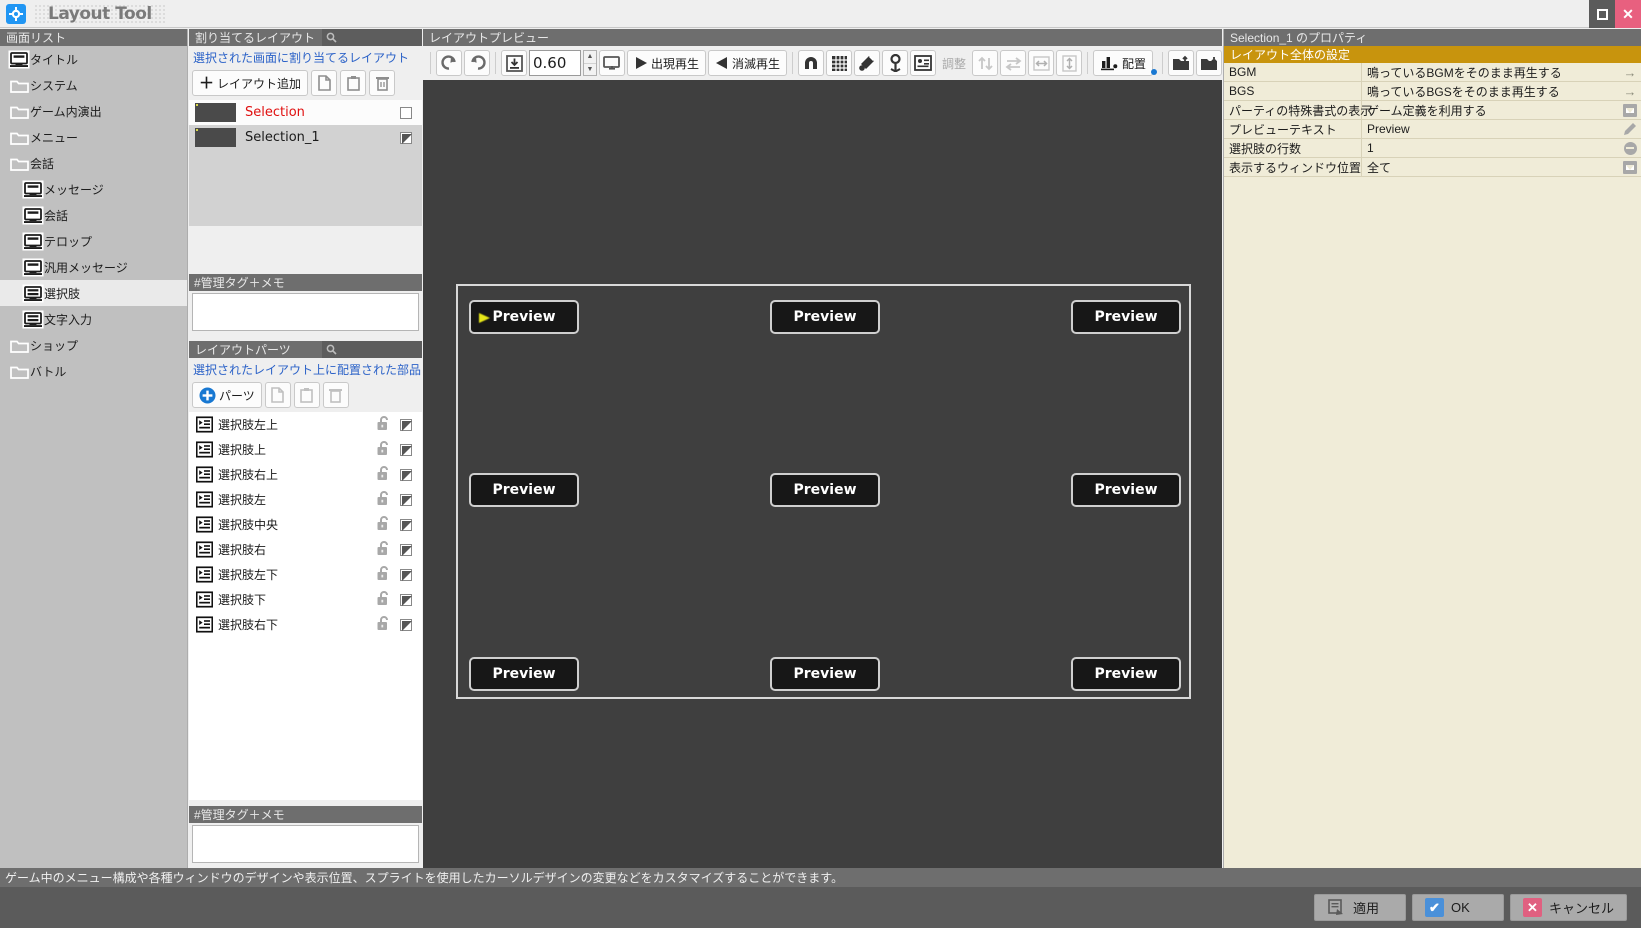  Describe the element at coordinates (514, 63) in the screenshot. I see `fit-to-screen-button` at that location.